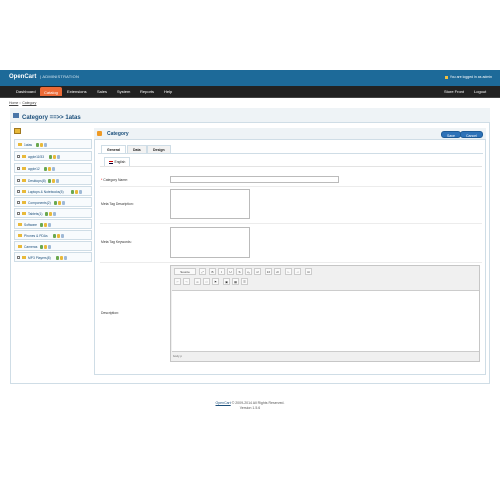 The image size is (500, 500). I want to click on tree-item-laptops: Laptops & Notebooks(5), so click(53, 191).